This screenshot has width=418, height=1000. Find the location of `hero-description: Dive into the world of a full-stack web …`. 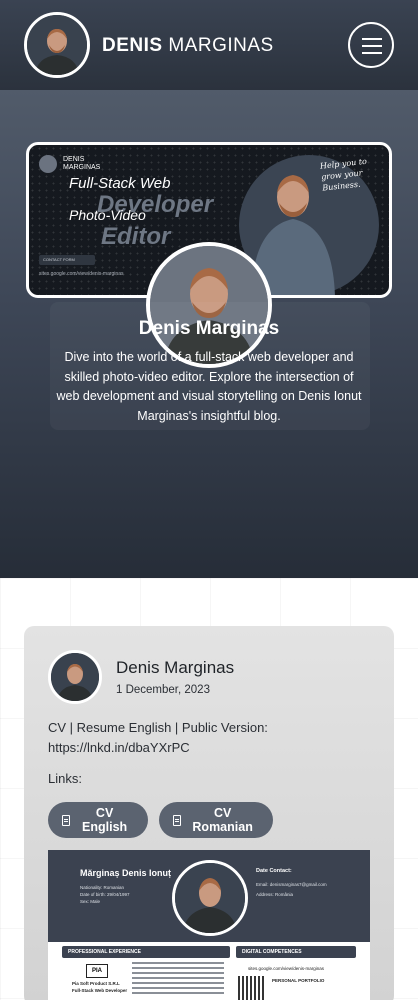

hero-description: Dive into the world of a full-stack web … is located at coordinates (209, 386).